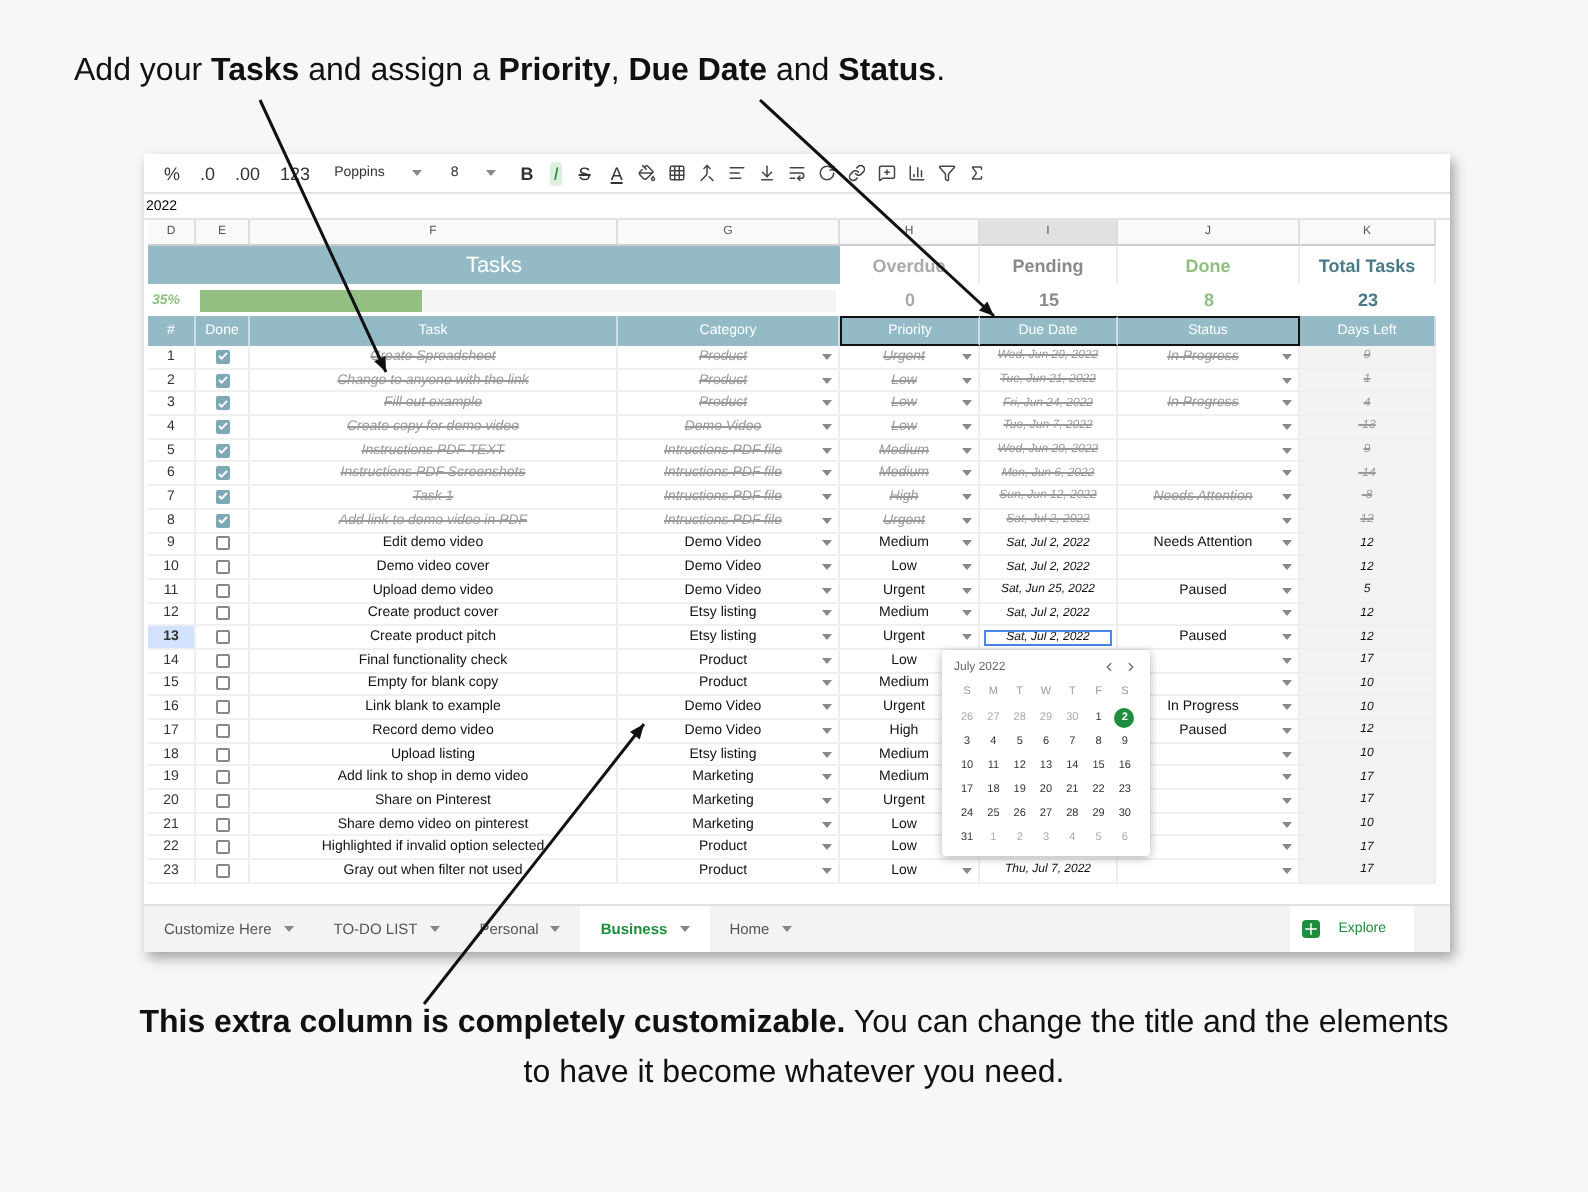  Describe the element at coordinates (827, 173) in the screenshot. I see `rotate-icon` at that location.